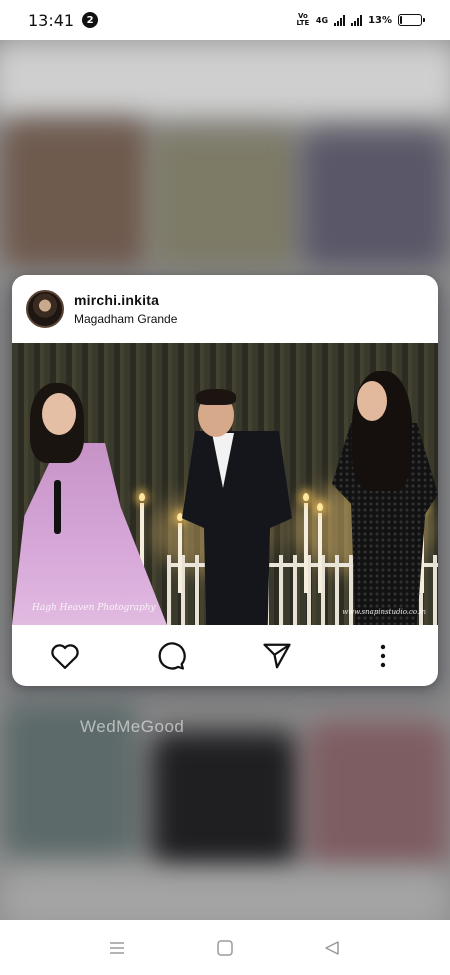  What do you see at coordinates (340, 20) in the screenshot?
I see `signal-icon` at bounding box center [340, 20].